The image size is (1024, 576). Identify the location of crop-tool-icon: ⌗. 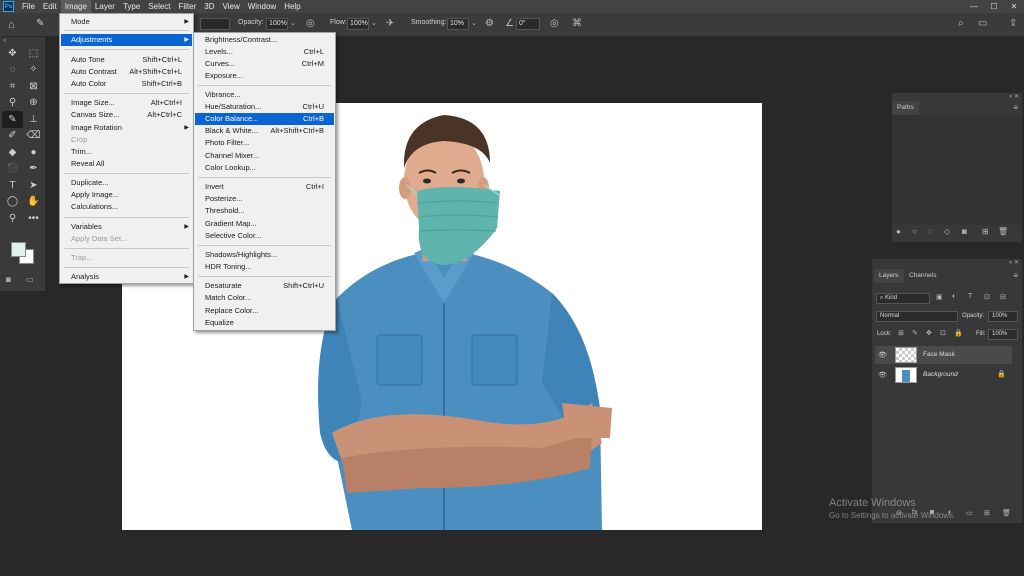
(12, 86).